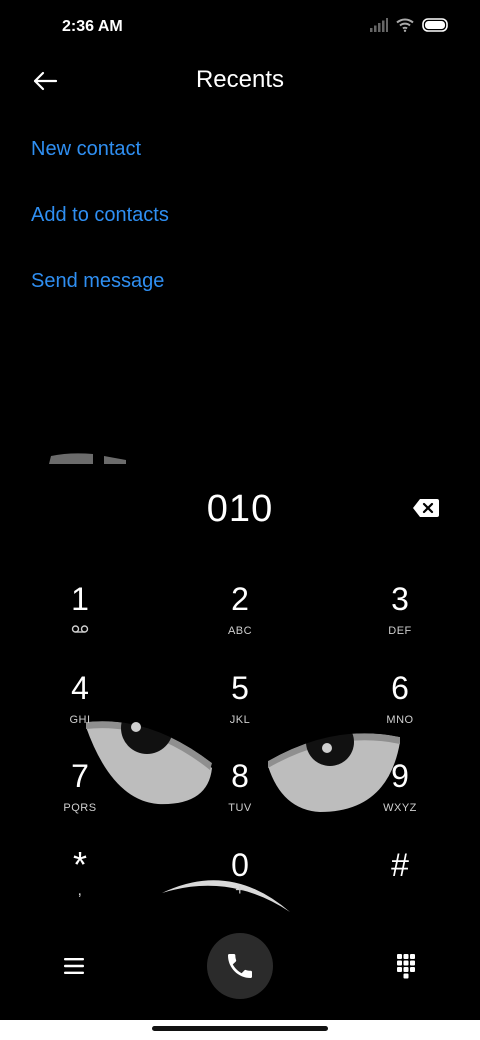  I want to click on key-digit: 8, so click(240, 776).